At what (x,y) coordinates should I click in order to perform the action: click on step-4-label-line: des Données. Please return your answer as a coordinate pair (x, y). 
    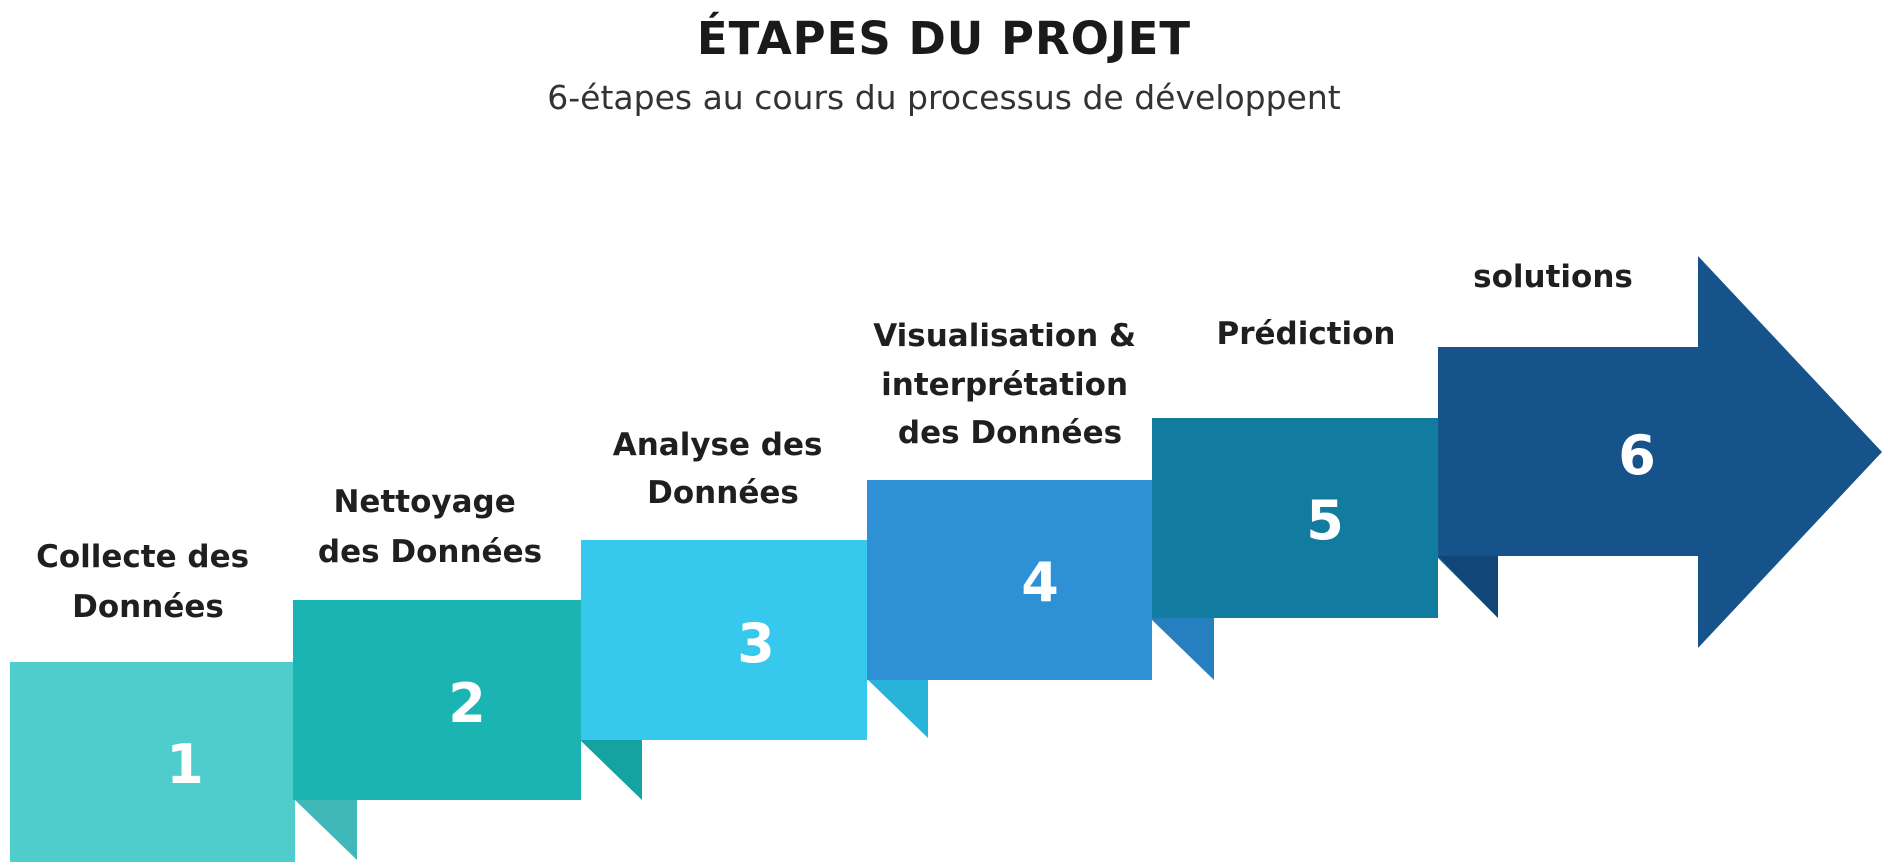
    Looking at the image, I should click on (1010, 433).